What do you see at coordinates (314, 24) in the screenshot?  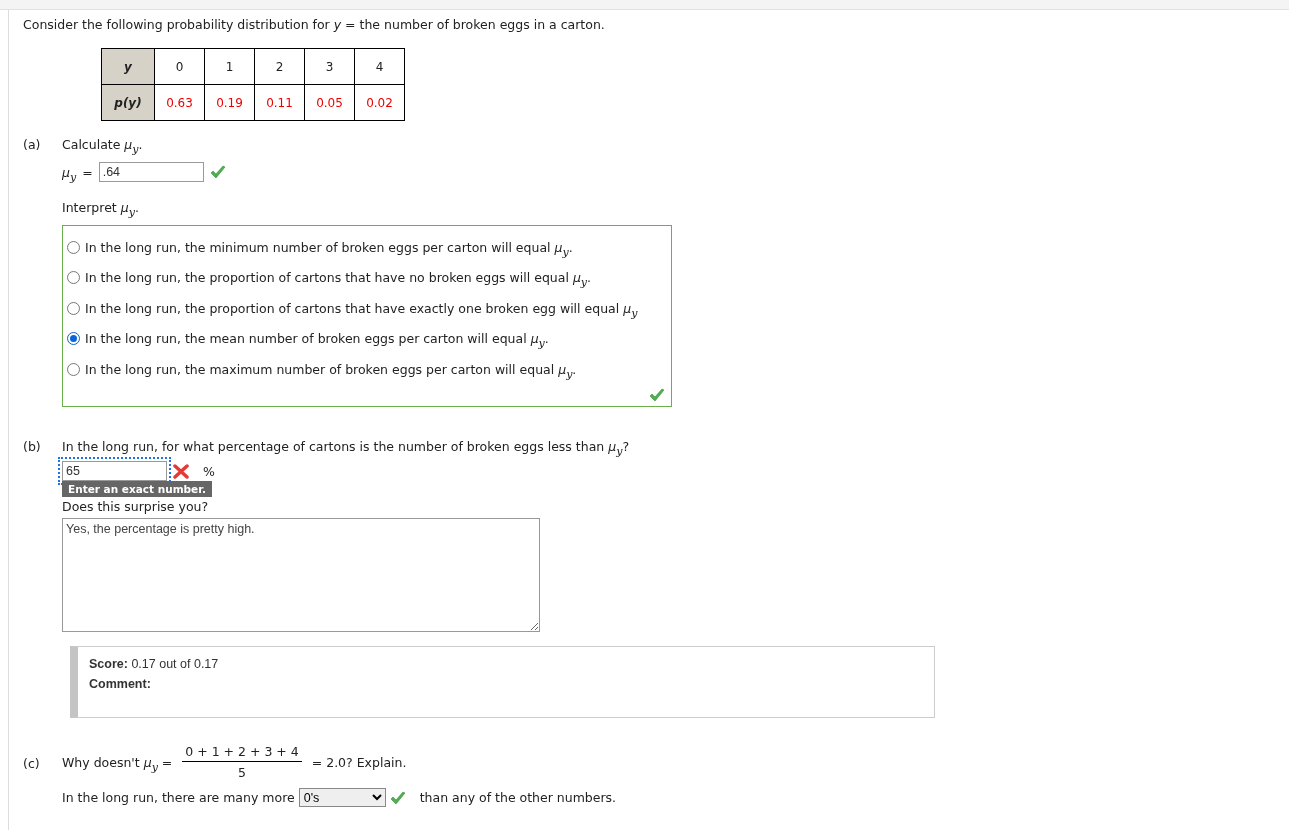 I see `question-text: Consider the following probability distribution for y = the number of broken eggs in a carton.` at bounding box center [314, 24].